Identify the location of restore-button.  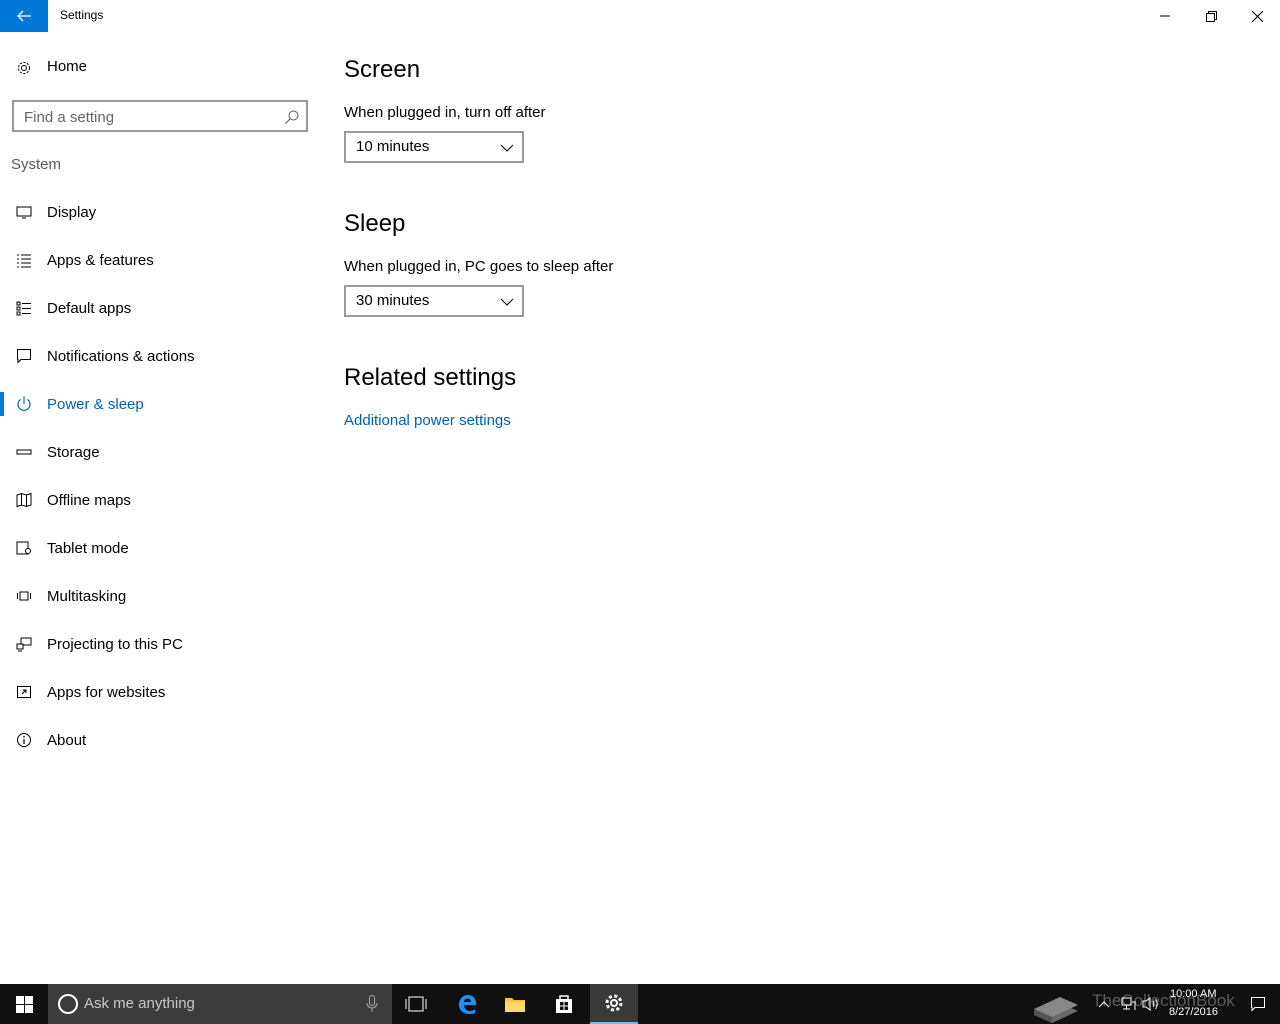
(1211, 16).